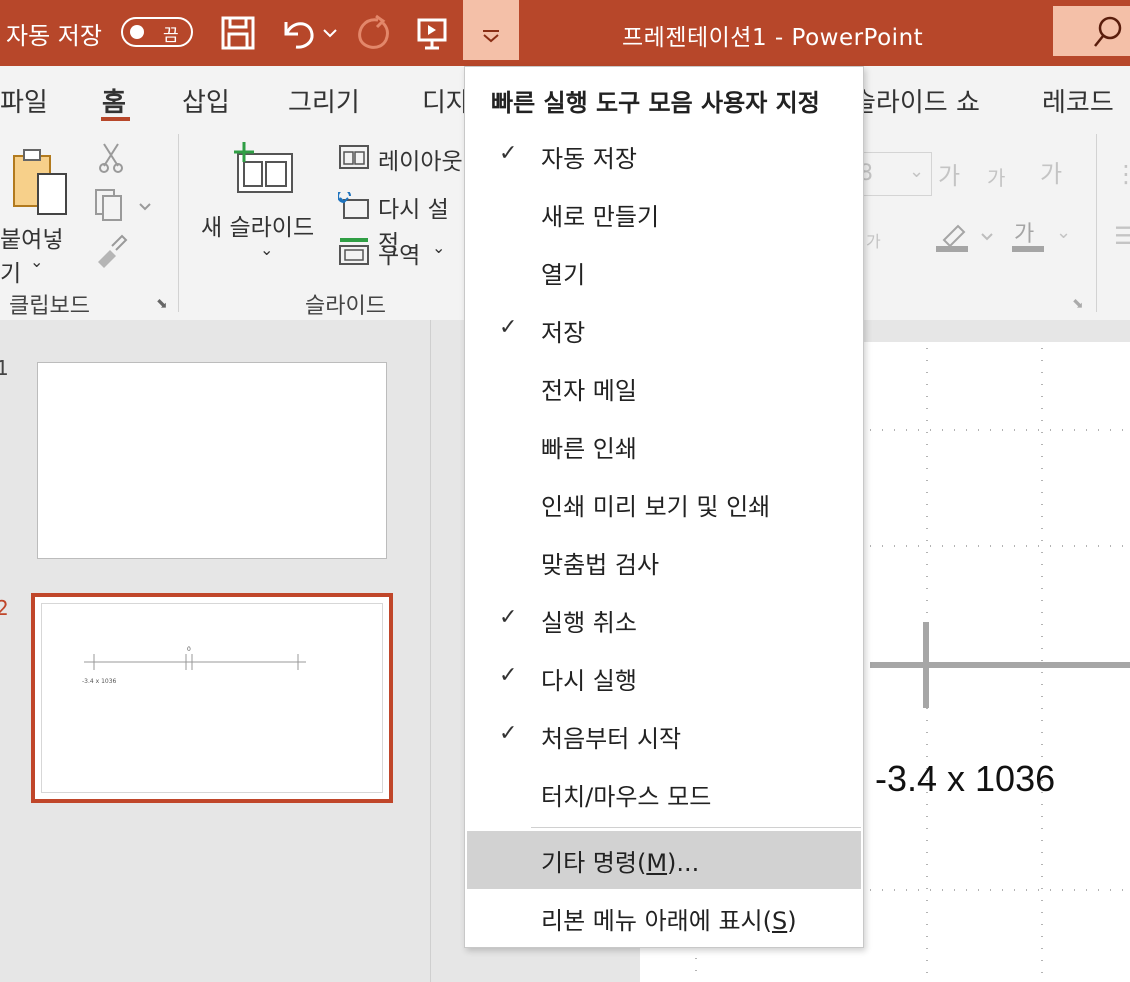  Describe the element at coordinates (137, 32) in the screenshot. I see `toggle-knob` at that location.